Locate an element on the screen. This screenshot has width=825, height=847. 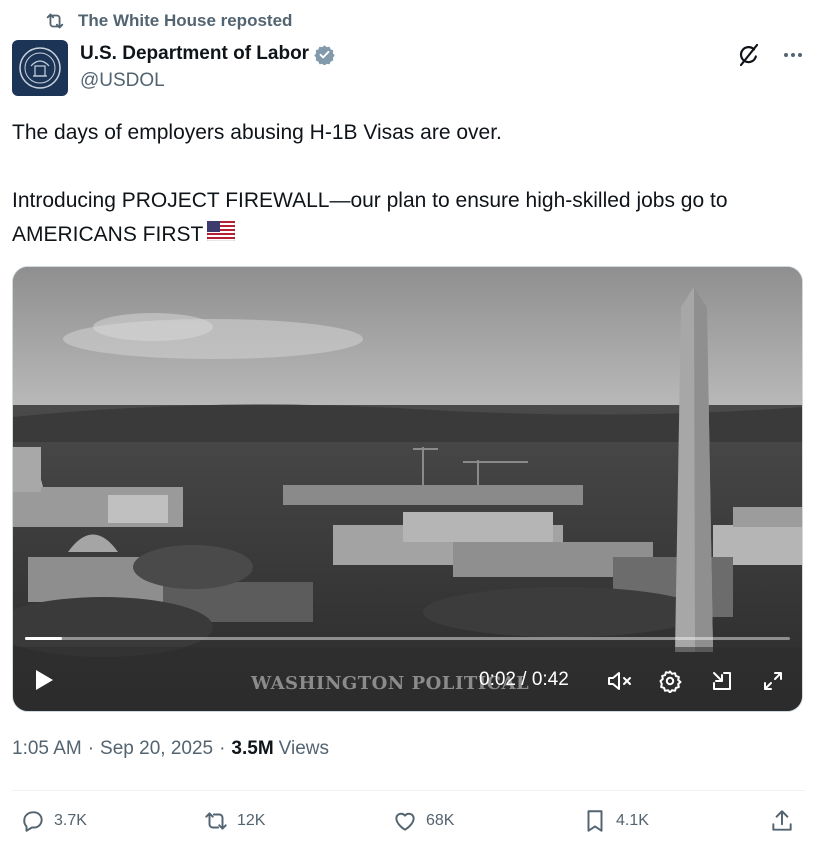
author-name-row: U.S. Department of Labor is located at coordinates (207, 54).